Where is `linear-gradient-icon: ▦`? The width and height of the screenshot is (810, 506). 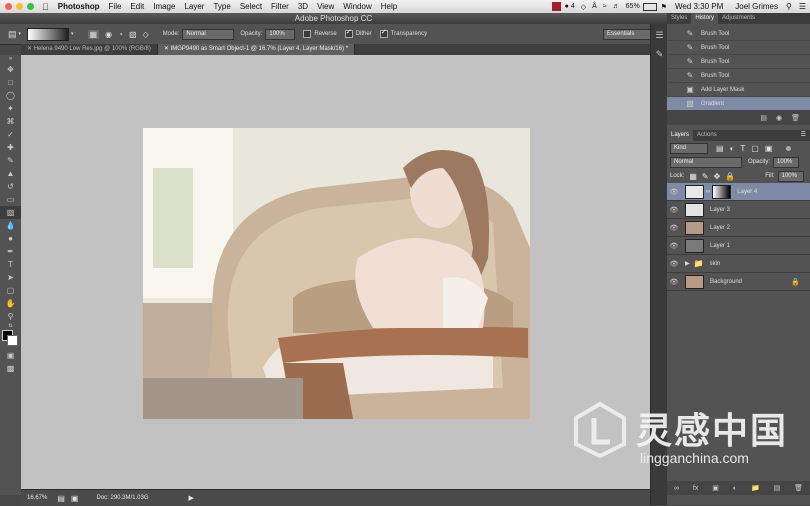 linear-gradient-icon: ▦ is located at coordinates (93, 34).